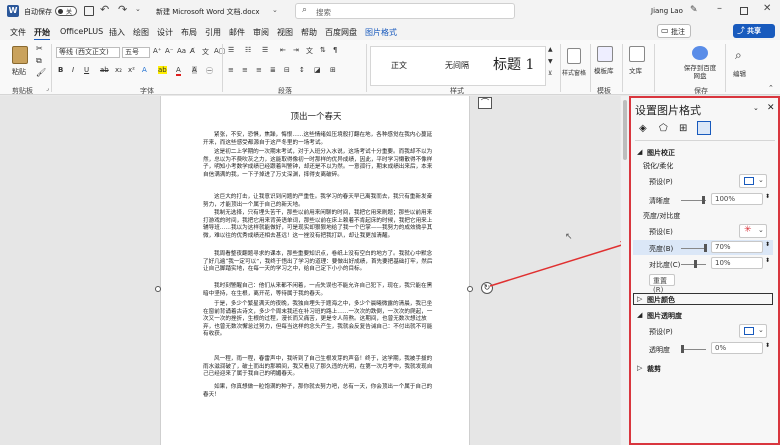  Describe the element at coordinates (341, 32) in the screenshot. I see `tab-baidu-netdisk: 百度网盘` at that location.